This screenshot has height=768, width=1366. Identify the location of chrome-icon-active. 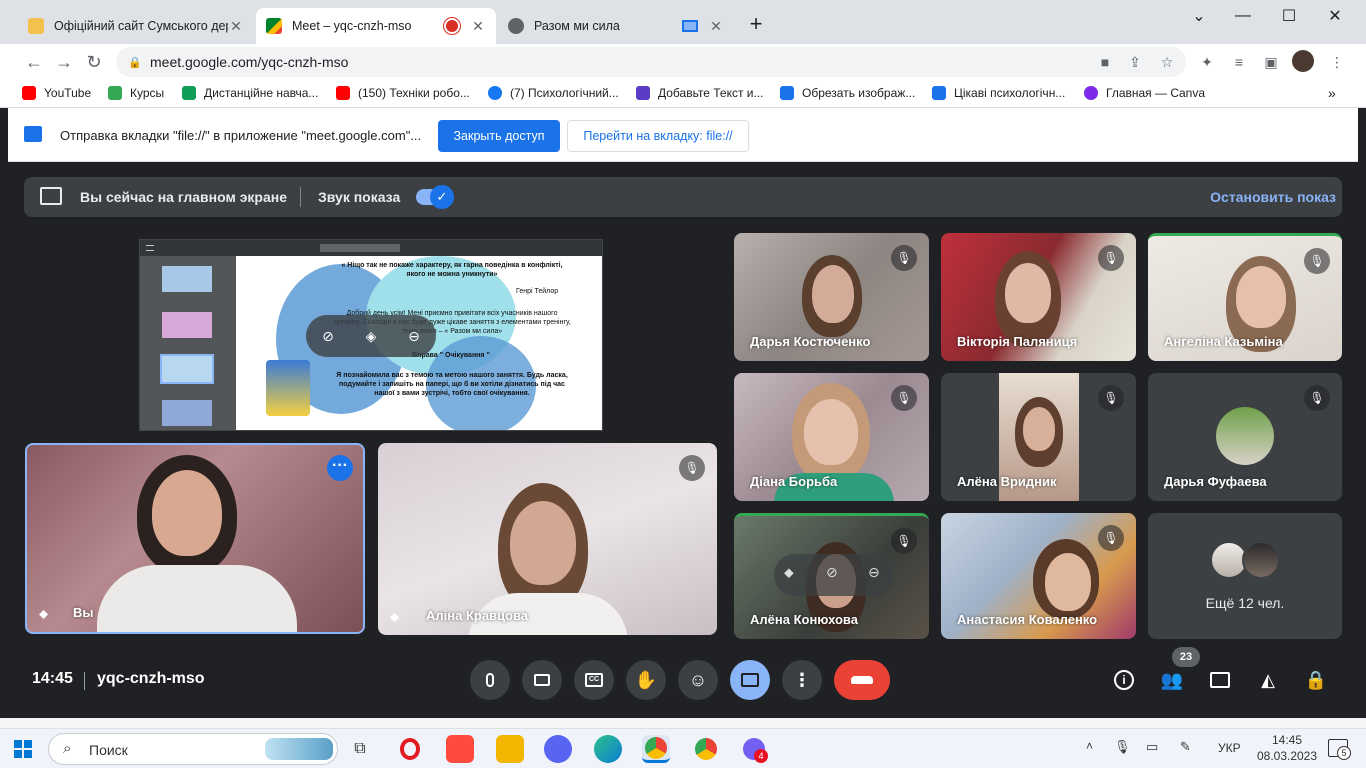
(656, 749).